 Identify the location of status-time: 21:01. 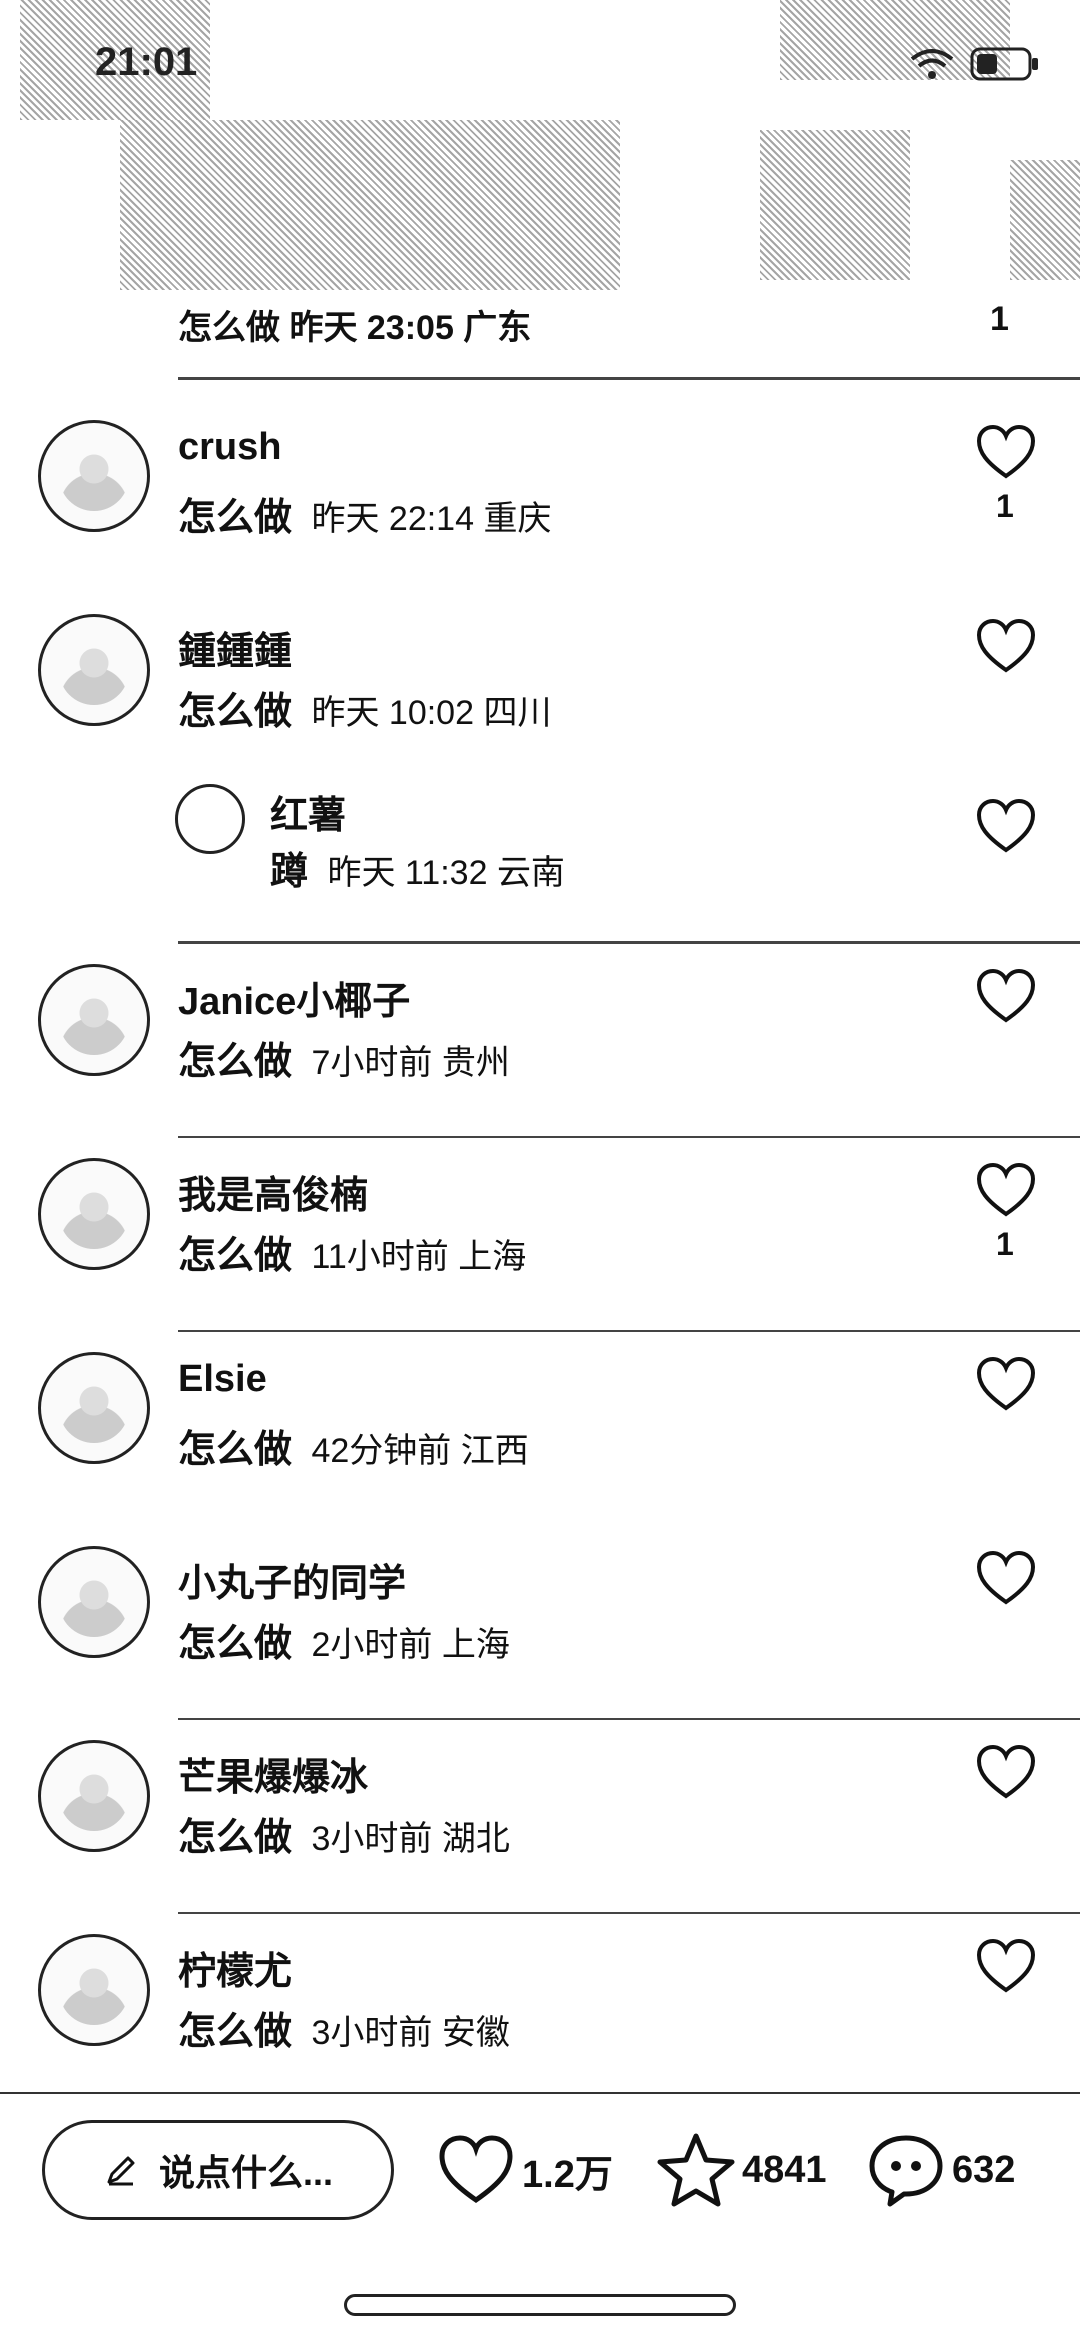
(146, 62).